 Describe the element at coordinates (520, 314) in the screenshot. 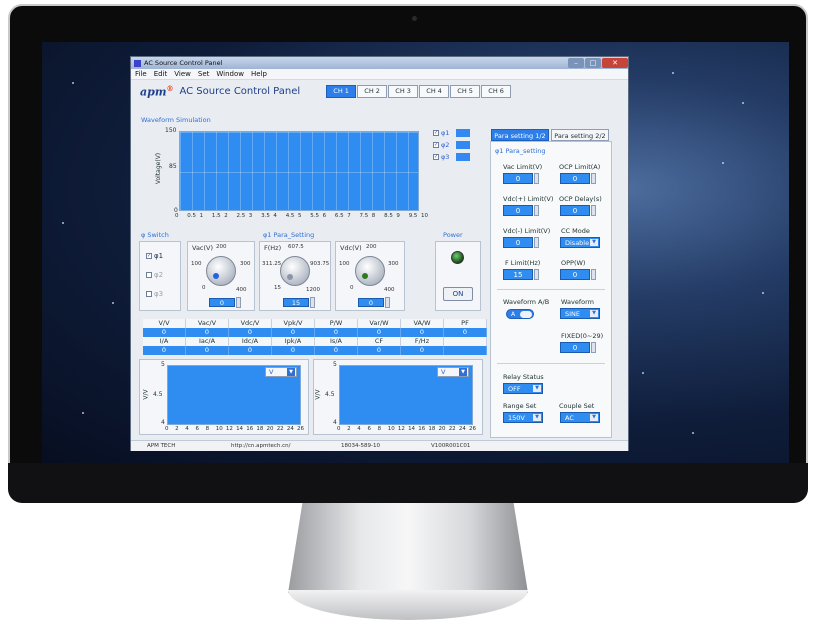

I see `waveform-ab-toggle: A` at that location.